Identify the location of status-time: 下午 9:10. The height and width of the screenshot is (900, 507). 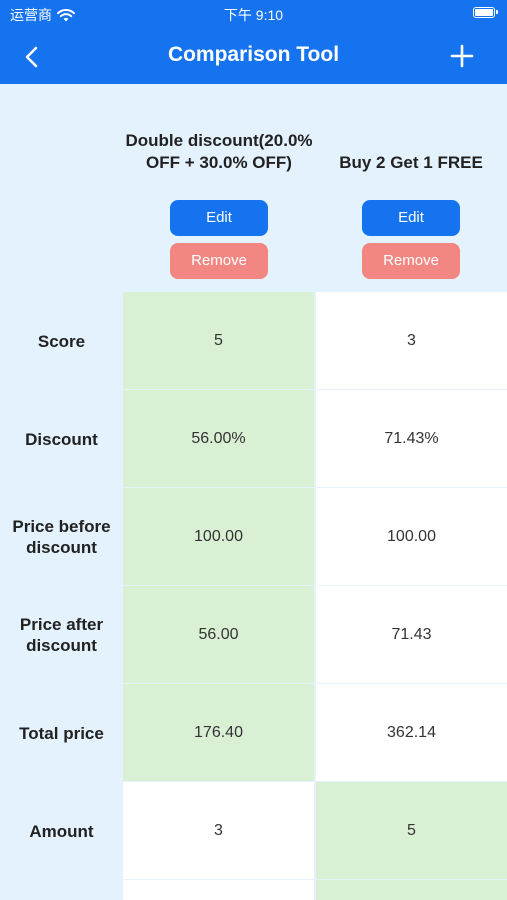
(253, 15).